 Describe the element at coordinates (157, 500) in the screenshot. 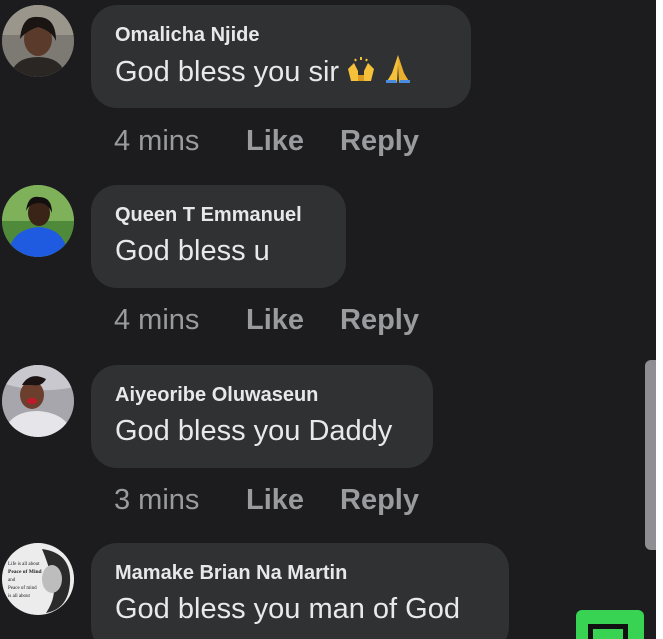

I see `comment-timestamp: 3 mins` at that location.